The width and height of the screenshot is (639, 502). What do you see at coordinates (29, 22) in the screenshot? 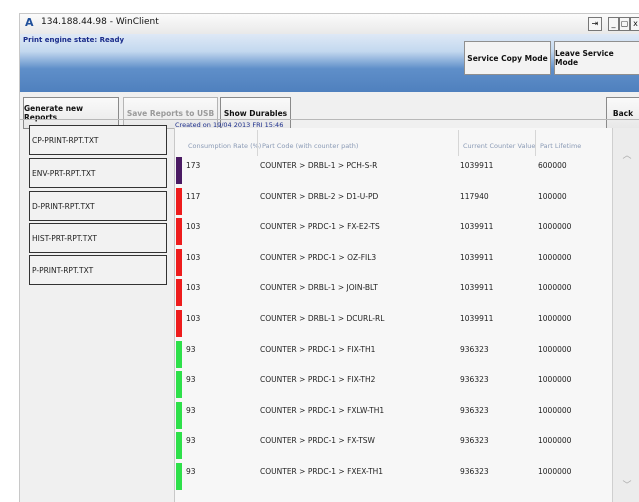
I see `winclient-logo-icon: A` at bounding box center [29, 22].